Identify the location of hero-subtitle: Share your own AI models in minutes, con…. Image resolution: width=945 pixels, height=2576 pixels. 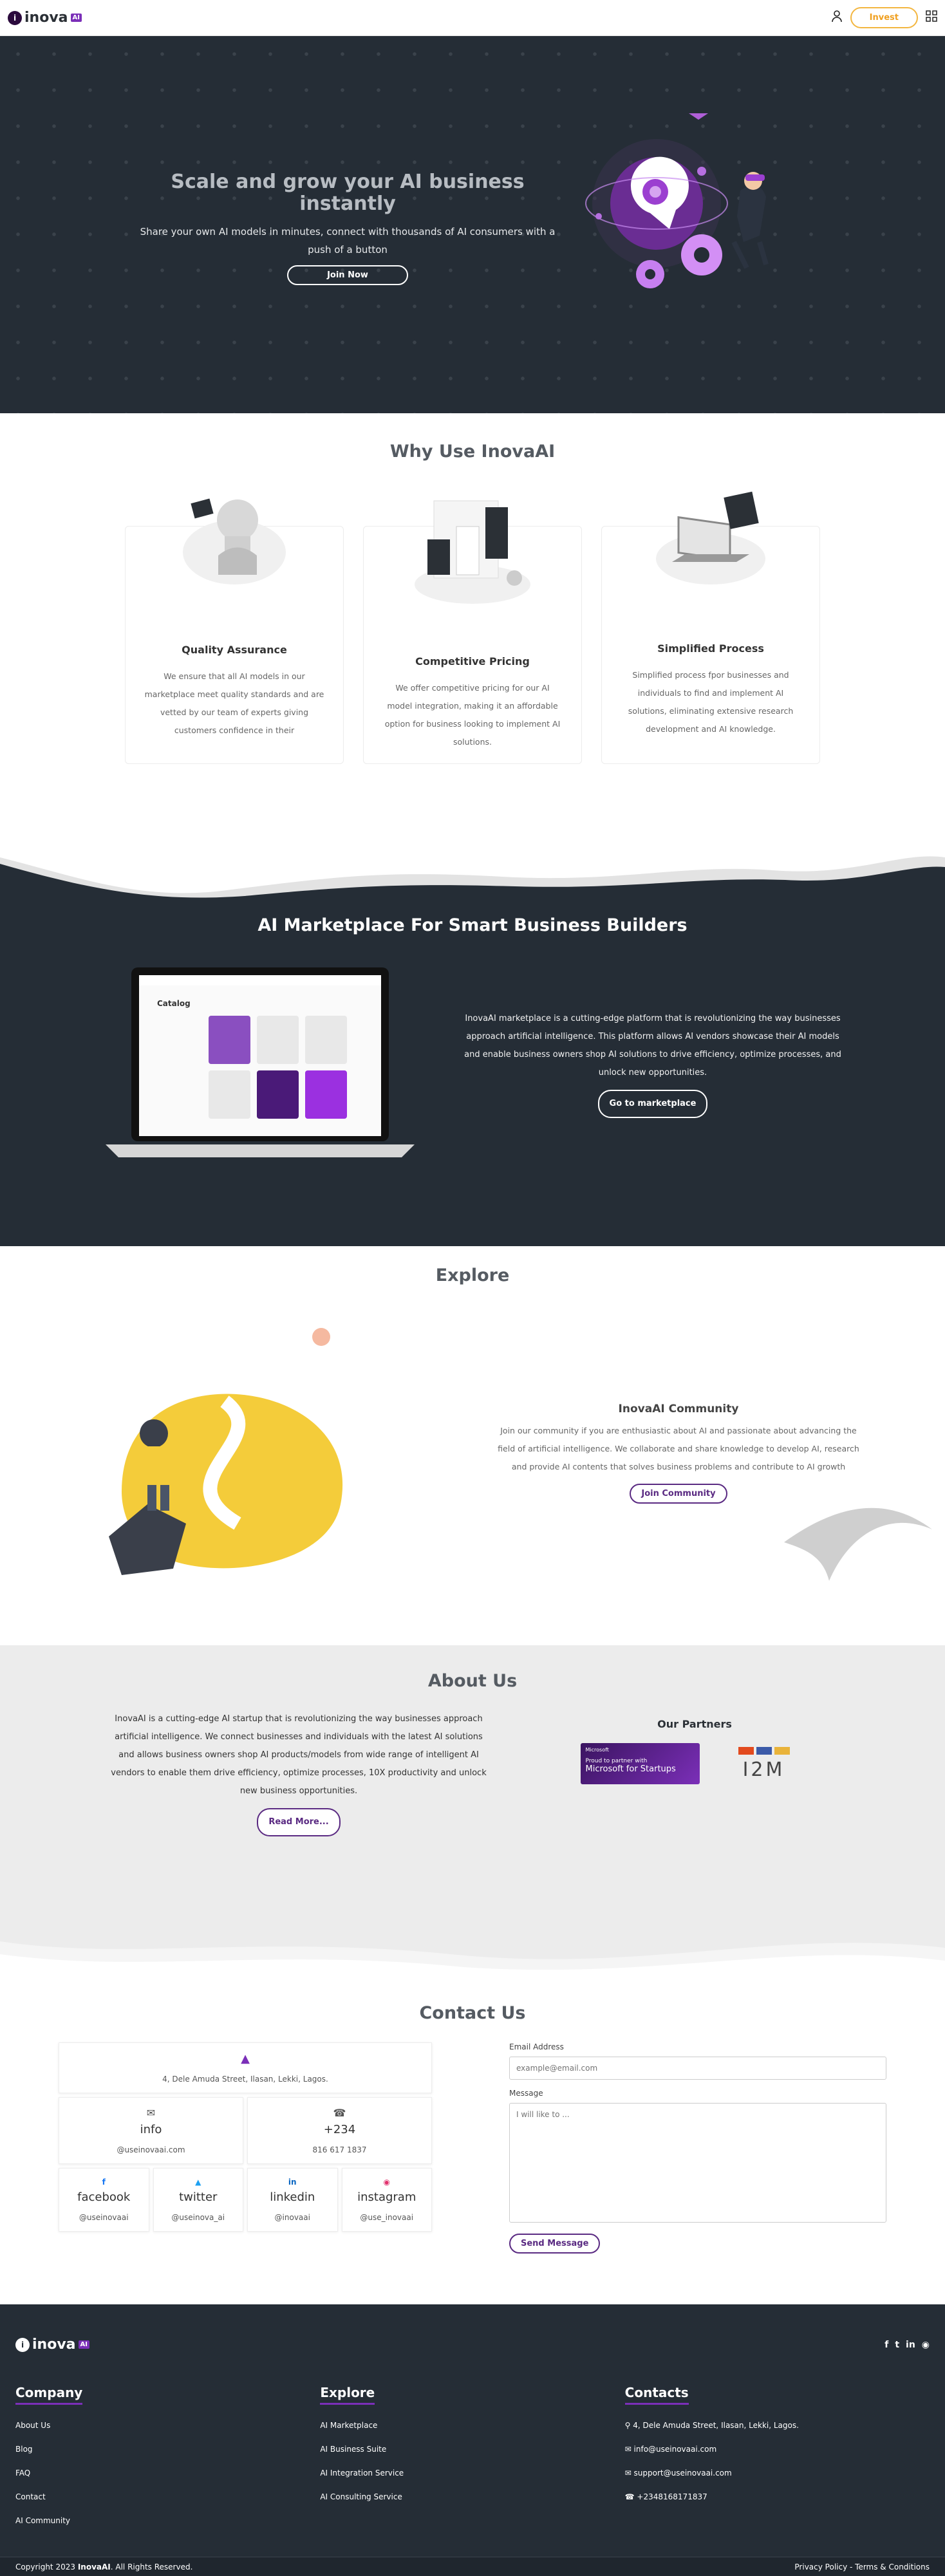
(348, 241).